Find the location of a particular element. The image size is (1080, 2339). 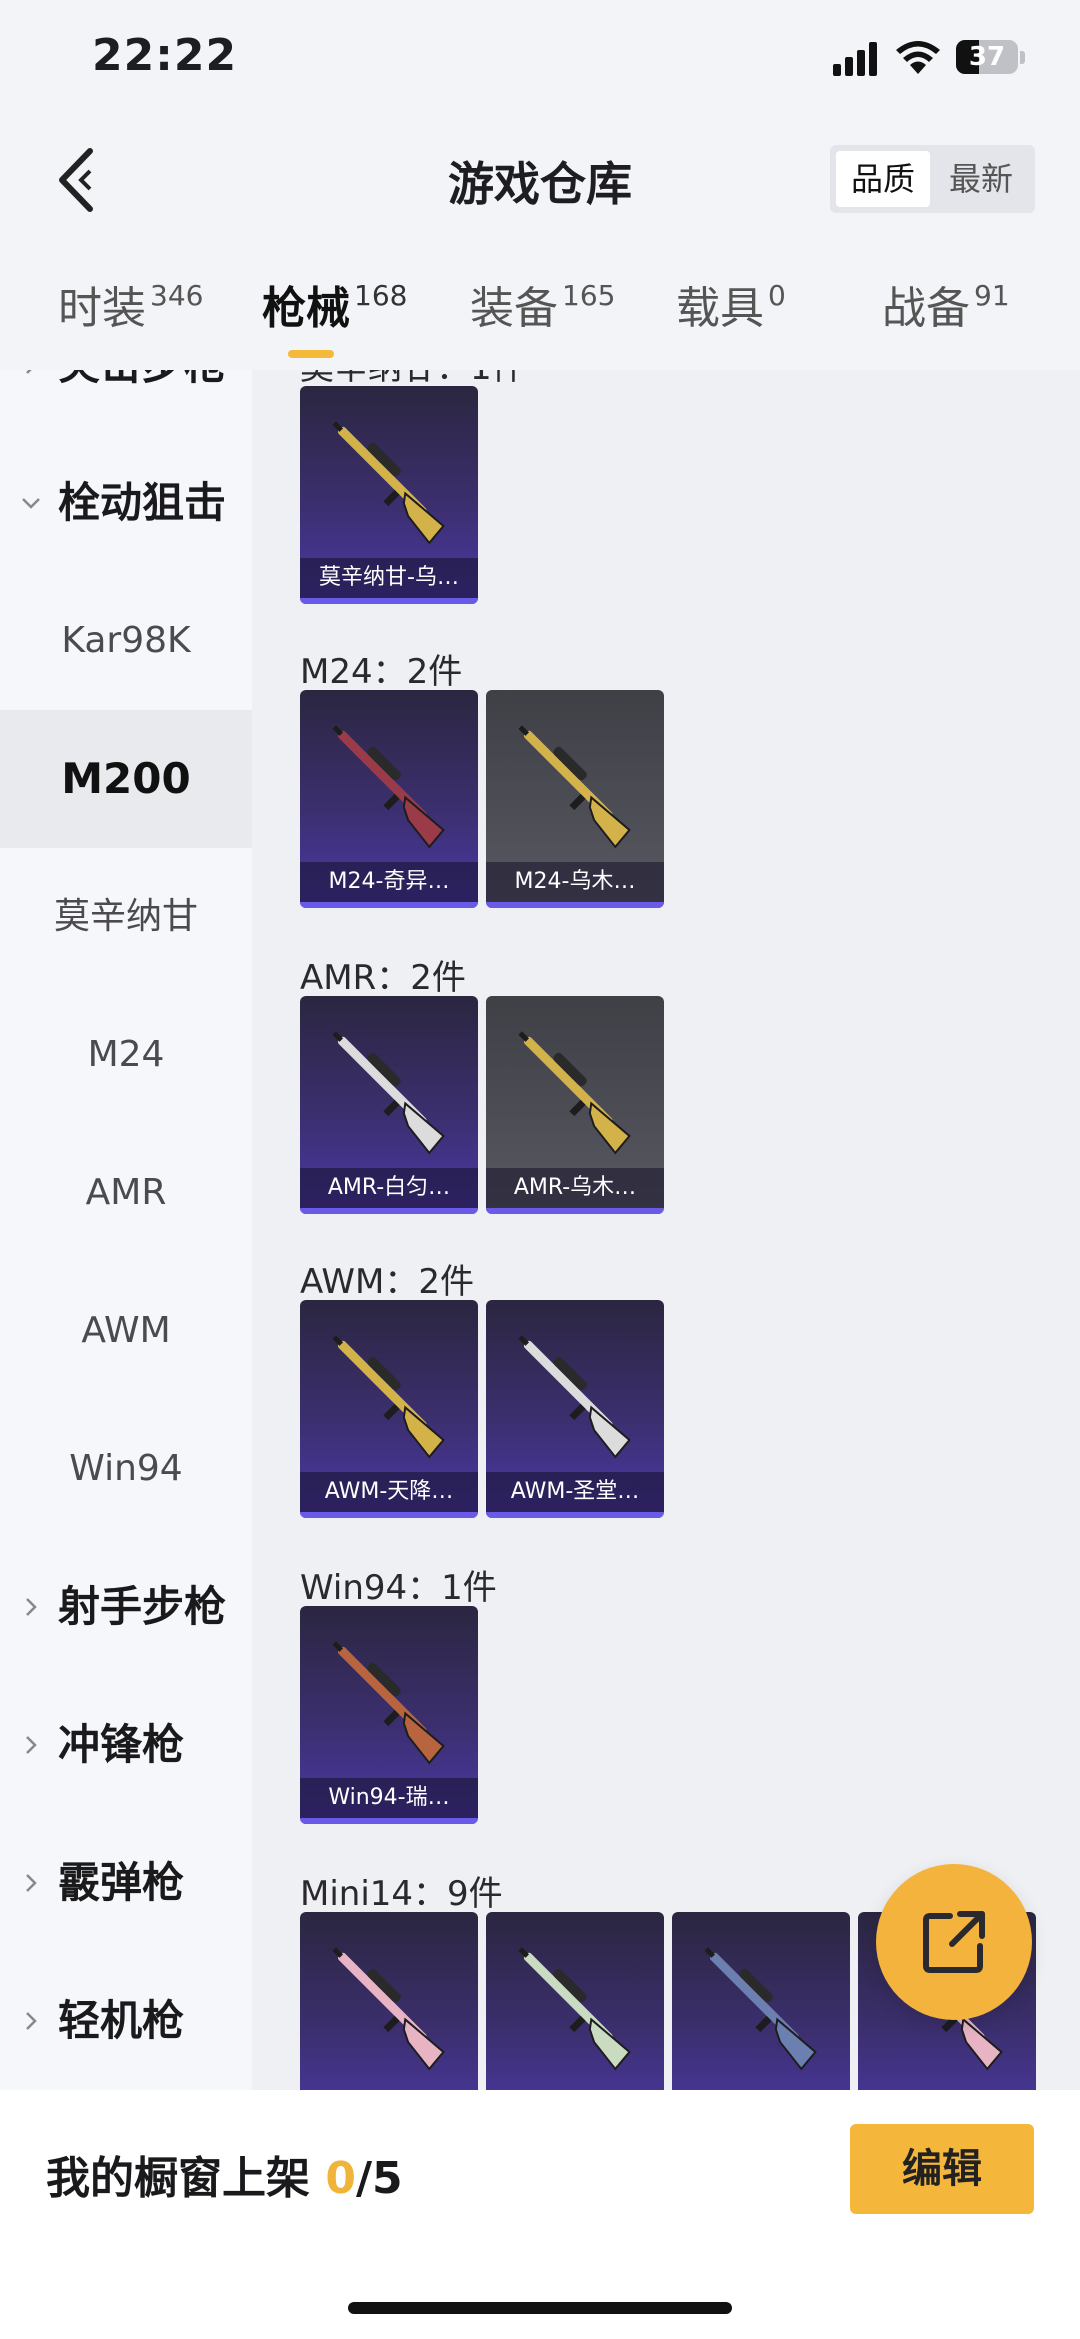

sidebar-group: 射手步枪 is located at coordinates (126, 1607).